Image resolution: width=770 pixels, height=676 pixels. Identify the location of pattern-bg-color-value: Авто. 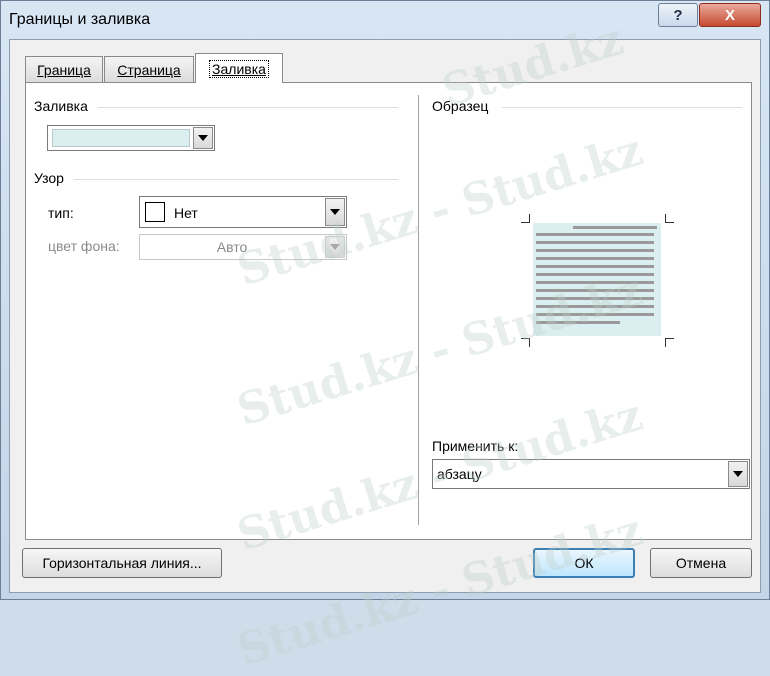
(232, 247).